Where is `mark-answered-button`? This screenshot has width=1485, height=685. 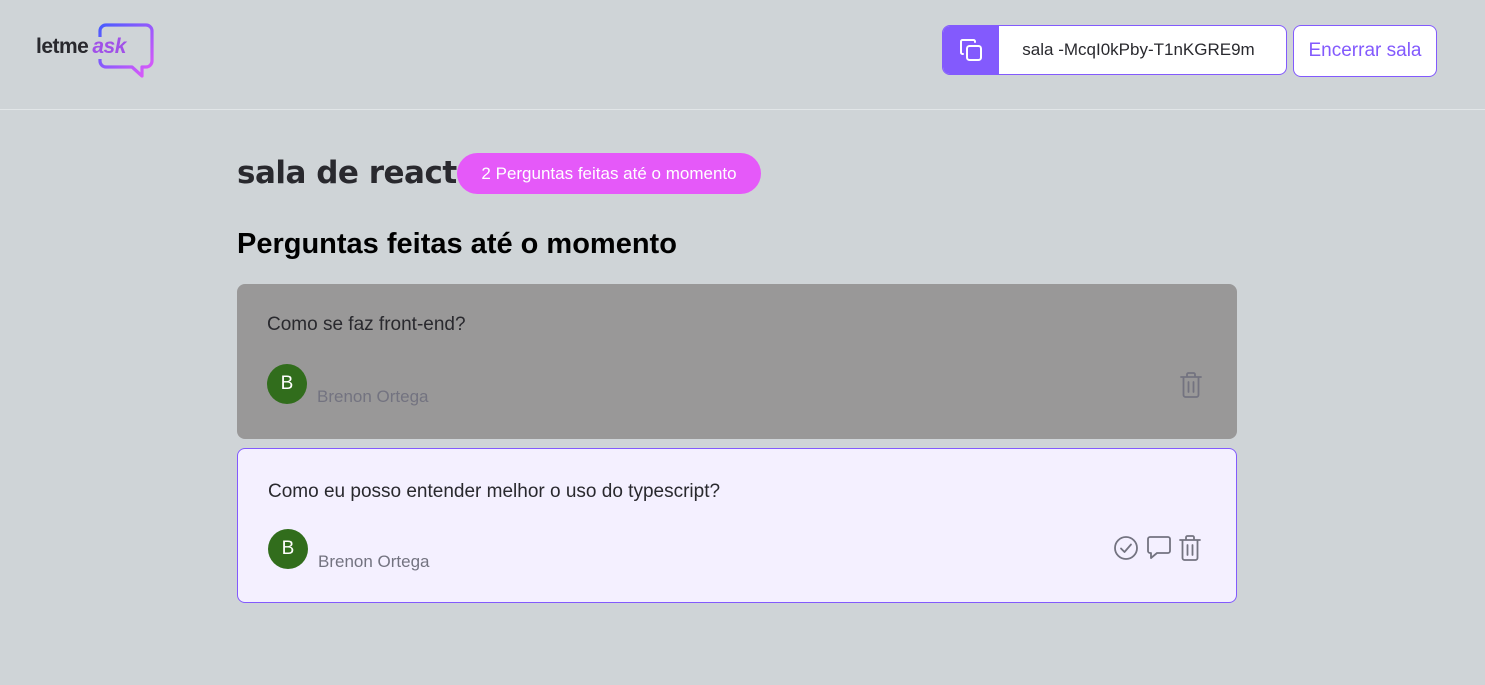
mark-answered-button is located at coordinates (1126, 548).